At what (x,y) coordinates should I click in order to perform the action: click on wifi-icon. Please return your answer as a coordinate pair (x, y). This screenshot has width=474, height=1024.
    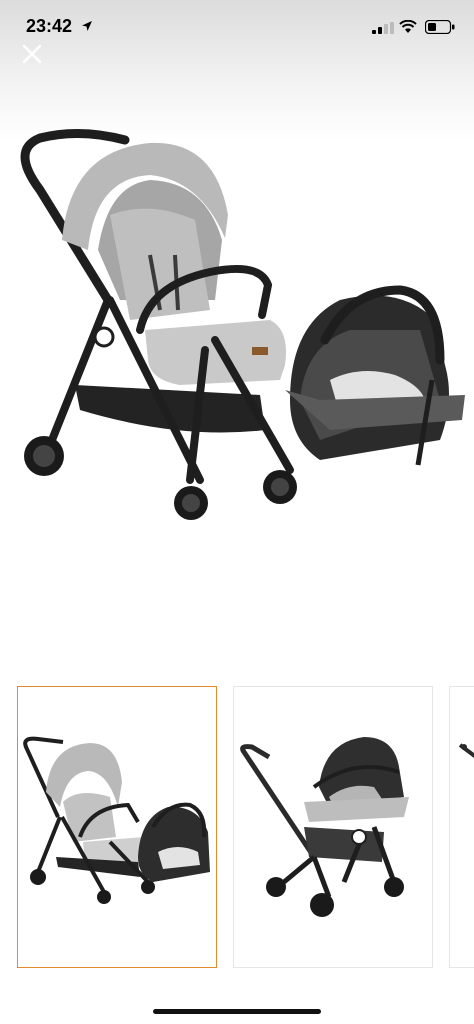
    Looking at the image, I should click on (408, 26).